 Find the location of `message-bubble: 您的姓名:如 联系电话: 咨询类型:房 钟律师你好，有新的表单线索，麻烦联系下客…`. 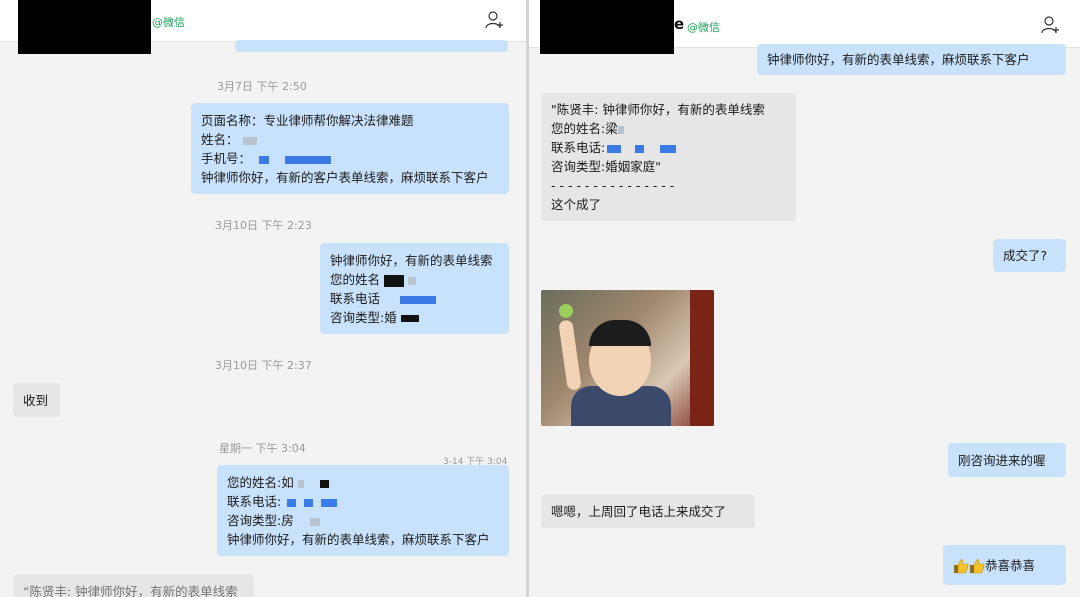

message-bubble: 您的姓名:如 联系电话: 咨询类型:房 钟律师你好，有新的表单线索，麻烦联系下客… is located at coordinates (363, 510).